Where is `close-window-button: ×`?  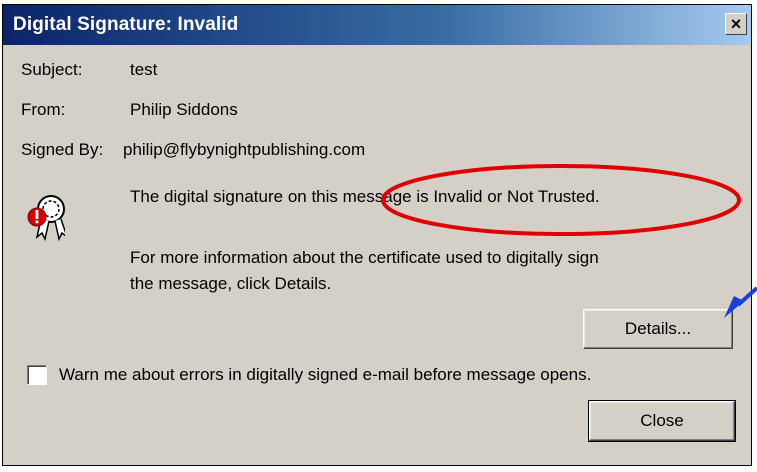 close-window-button: × is located at coordinates (736, 24).